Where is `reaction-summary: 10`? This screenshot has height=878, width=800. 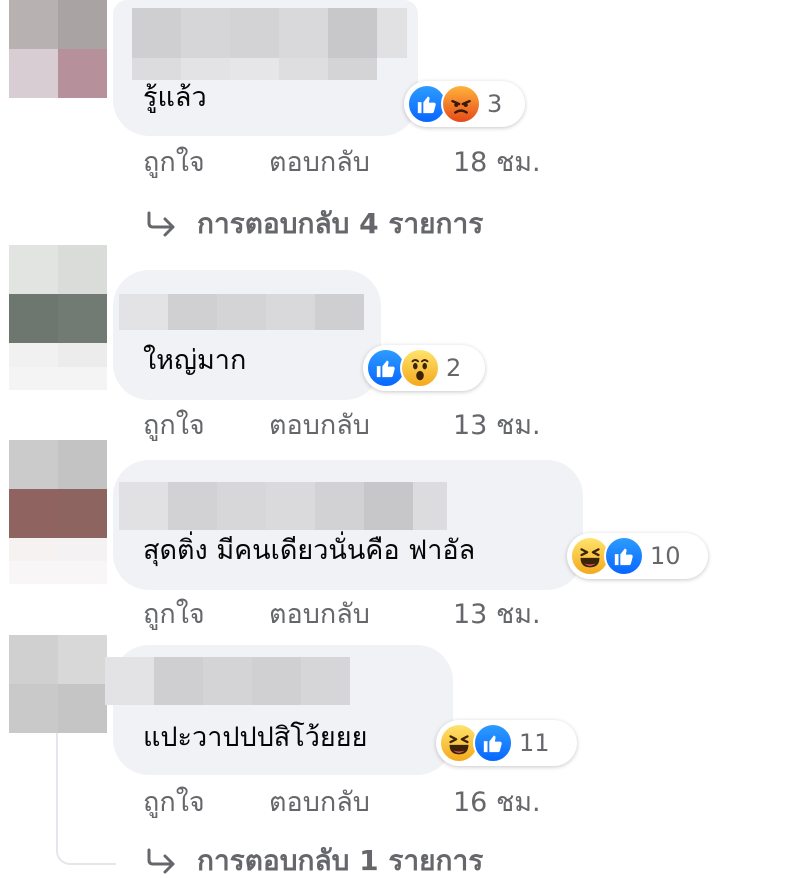 reaction-summary: 10 is located at coordinates (637, 556).